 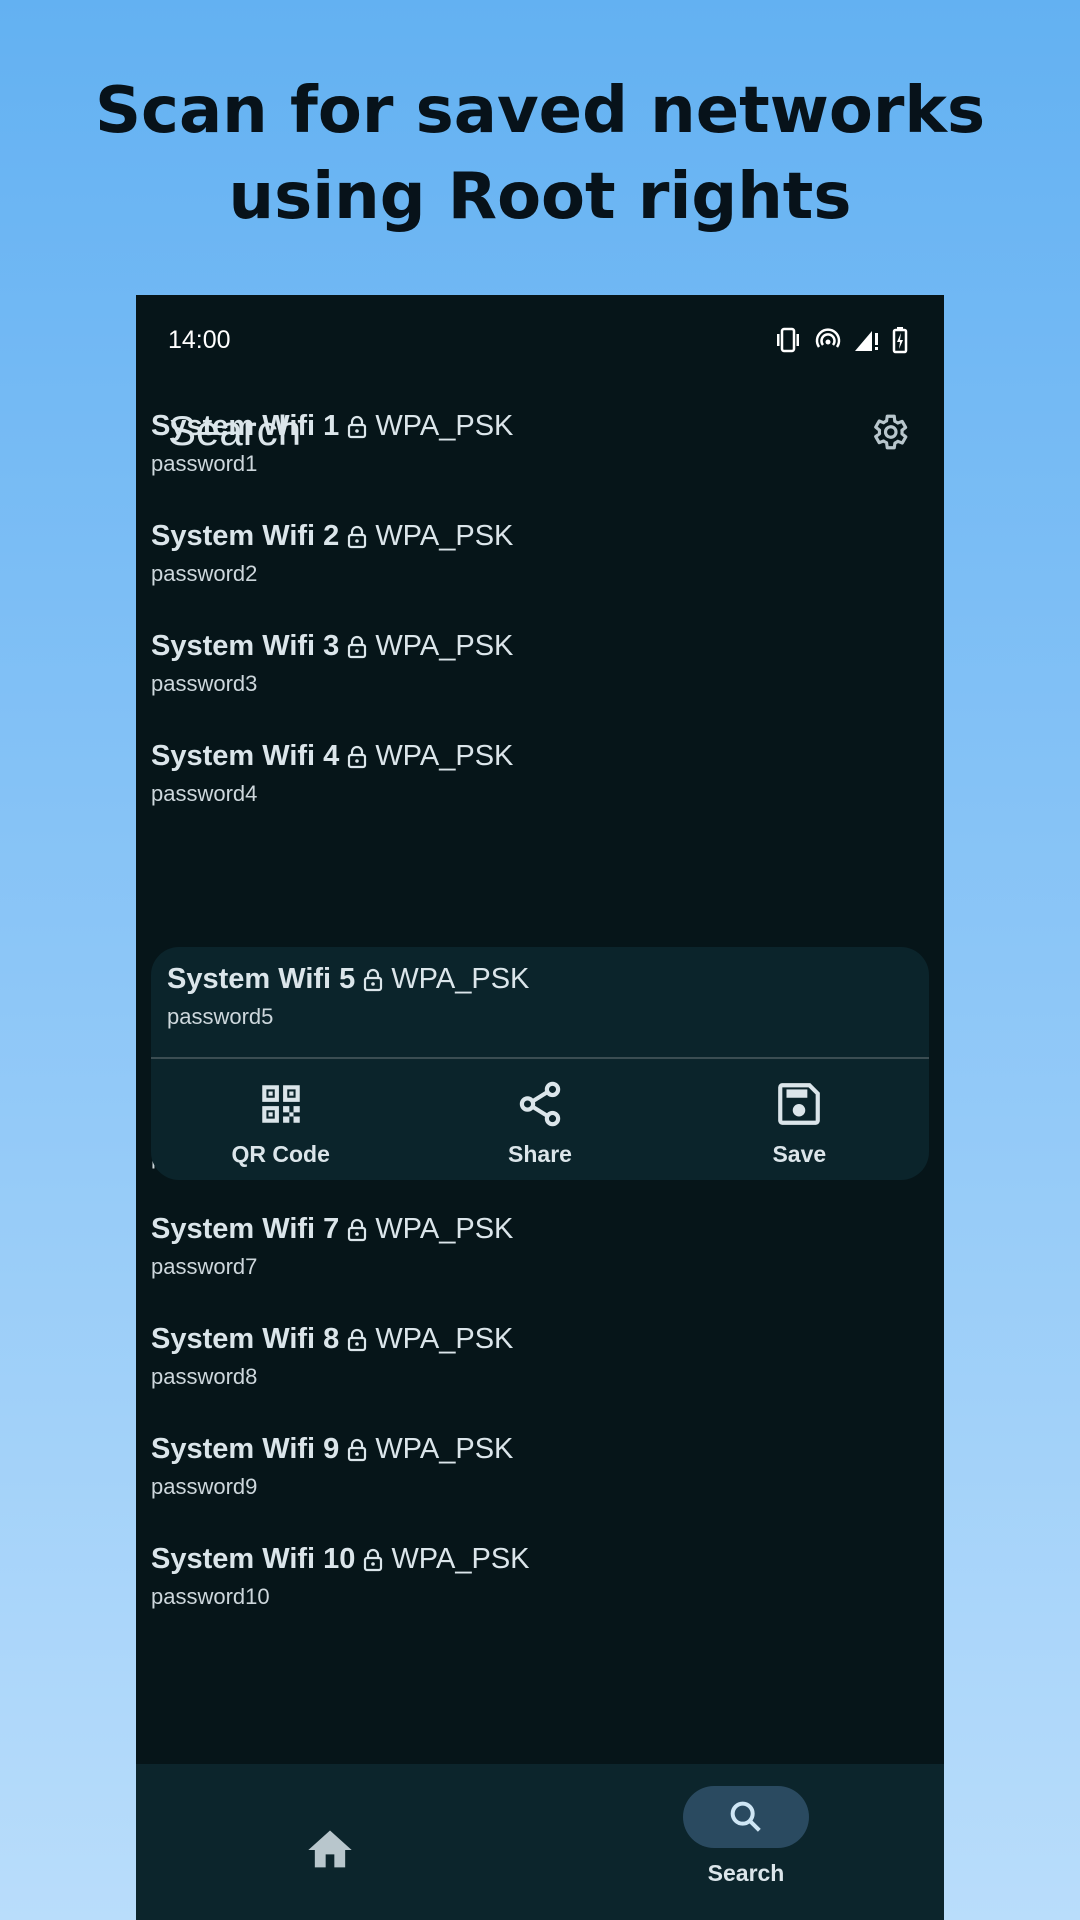 I want to click on list-item: System Wifi 9 WPA_PSK password9, so click(x=332, y=1478).